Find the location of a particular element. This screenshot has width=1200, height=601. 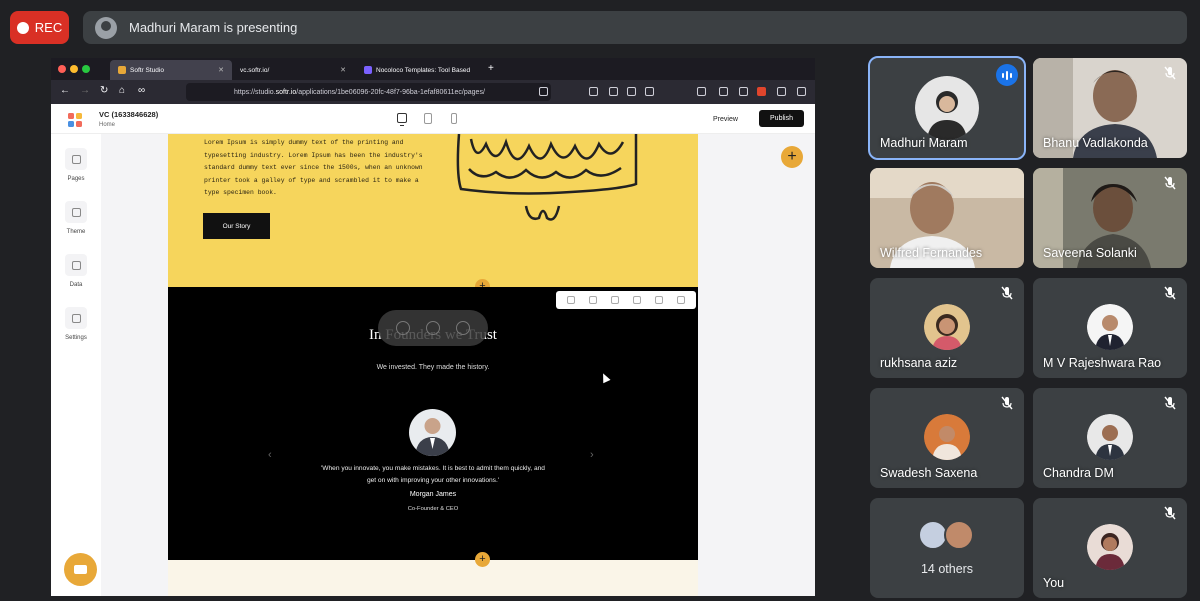

carousel-prev-icon: ‹ is located at coordinates (270, 455).